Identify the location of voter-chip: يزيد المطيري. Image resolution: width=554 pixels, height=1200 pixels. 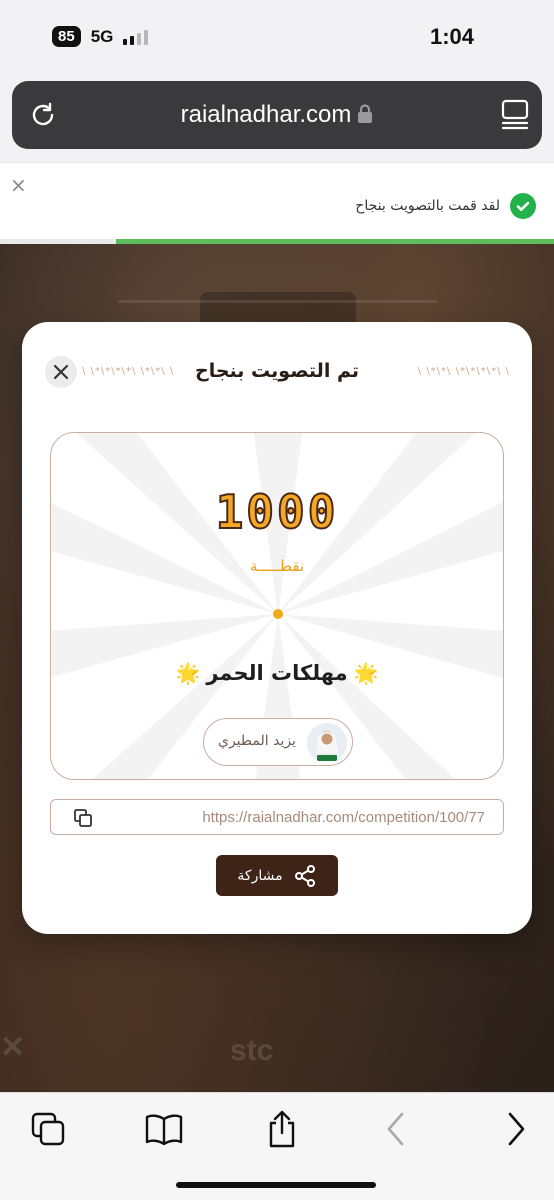
(278, 742).